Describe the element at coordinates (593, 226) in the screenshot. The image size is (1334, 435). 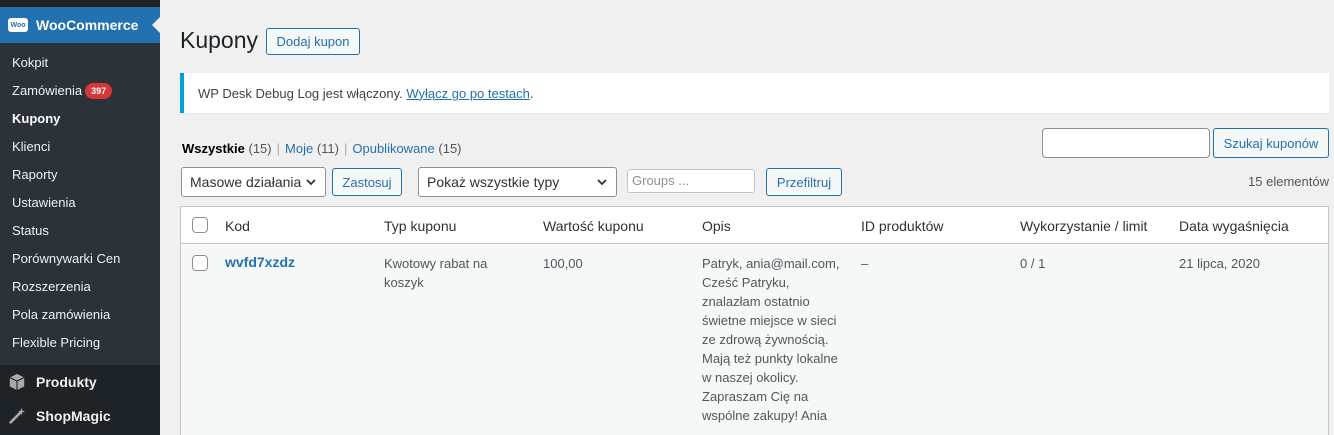
I see `column-header-amount: Wartość kuponu` at that location.